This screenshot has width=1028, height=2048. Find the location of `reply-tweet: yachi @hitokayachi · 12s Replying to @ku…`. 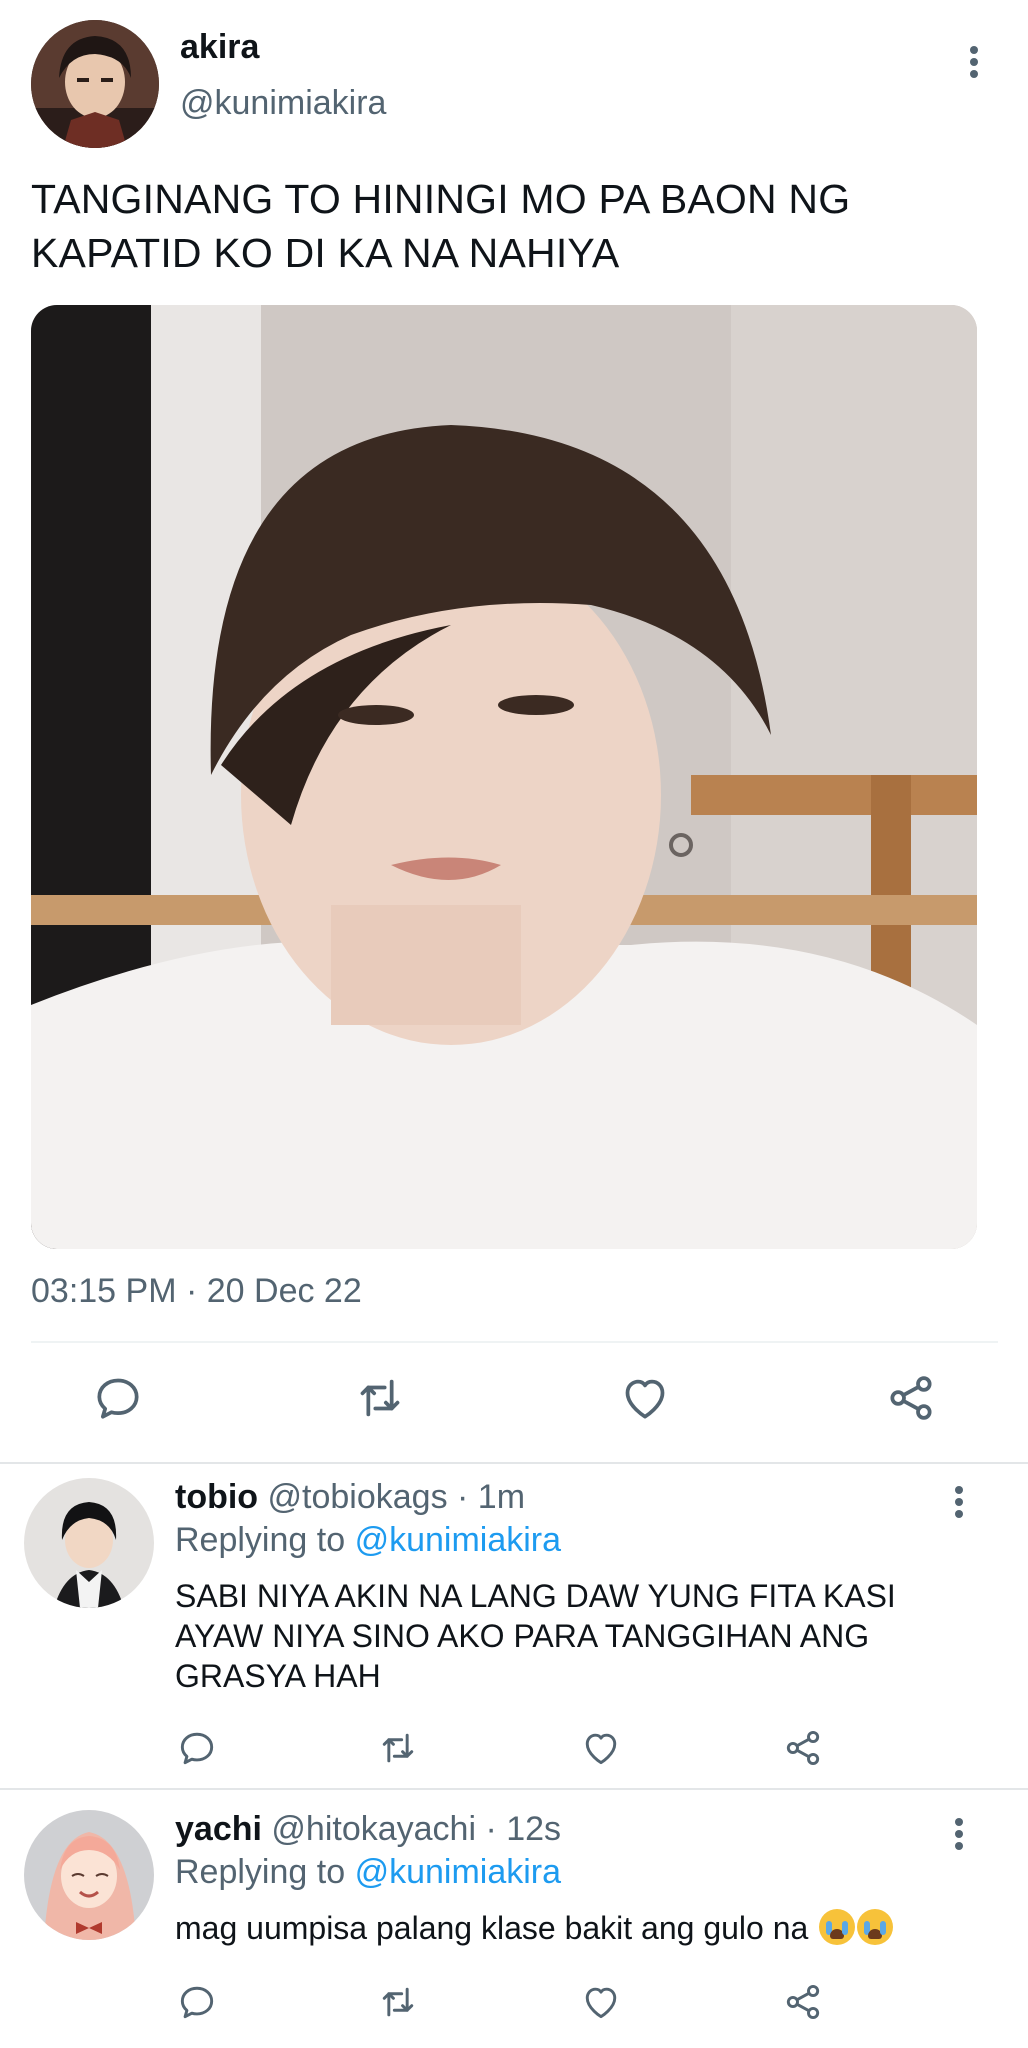

reply-tweet: yachi @hitokayachi · 12s Replying to @ku… is located at coordinates (514, 1919).